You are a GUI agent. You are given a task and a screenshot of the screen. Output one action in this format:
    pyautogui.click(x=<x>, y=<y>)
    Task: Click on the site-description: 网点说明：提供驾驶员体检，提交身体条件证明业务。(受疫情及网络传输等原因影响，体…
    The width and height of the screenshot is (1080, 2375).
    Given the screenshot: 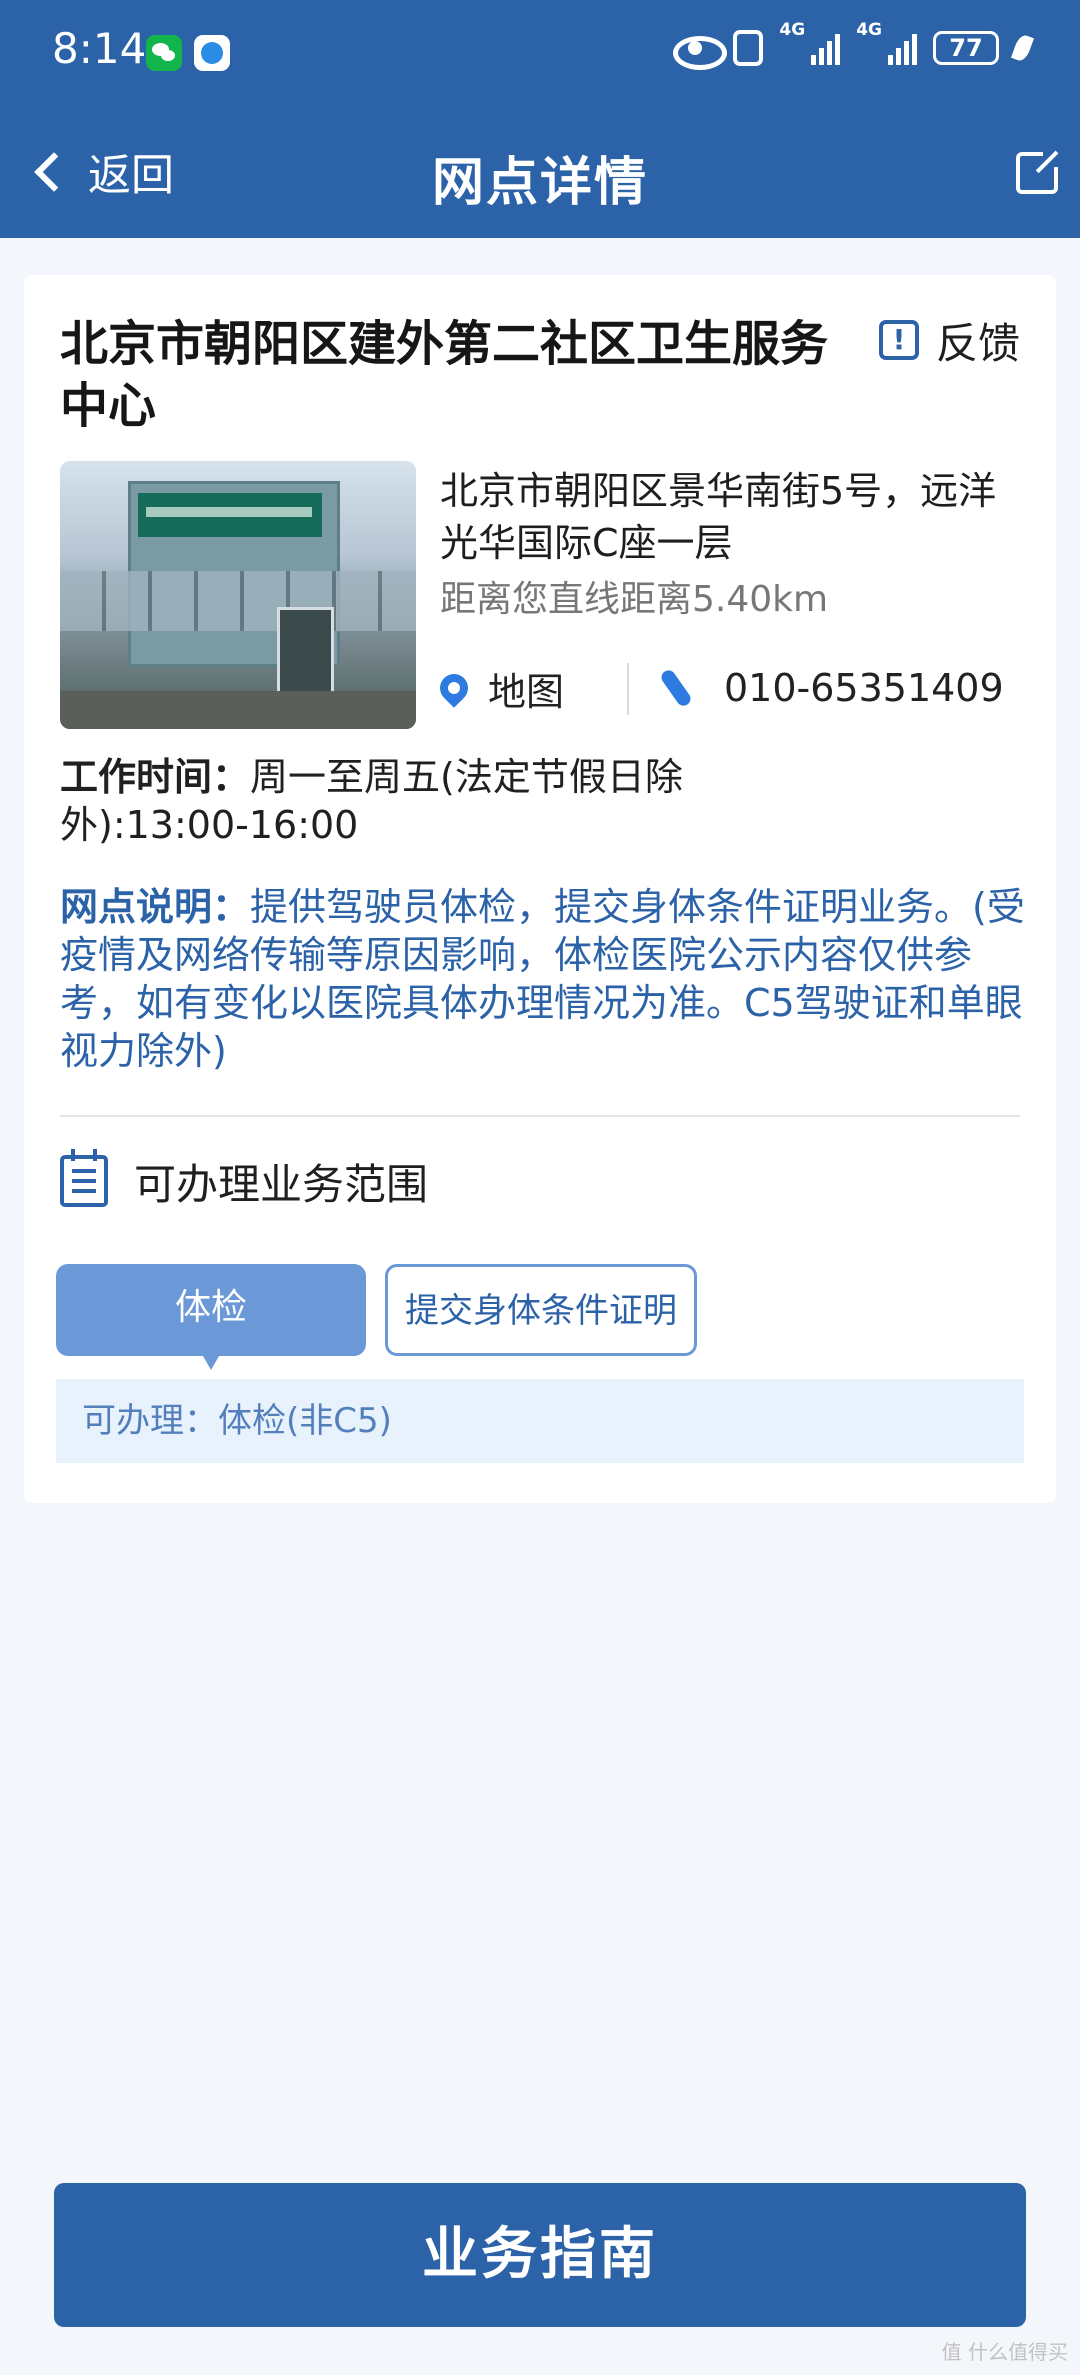 What is the action you would take?
    pyautogui.click(x=549, y=979)
    